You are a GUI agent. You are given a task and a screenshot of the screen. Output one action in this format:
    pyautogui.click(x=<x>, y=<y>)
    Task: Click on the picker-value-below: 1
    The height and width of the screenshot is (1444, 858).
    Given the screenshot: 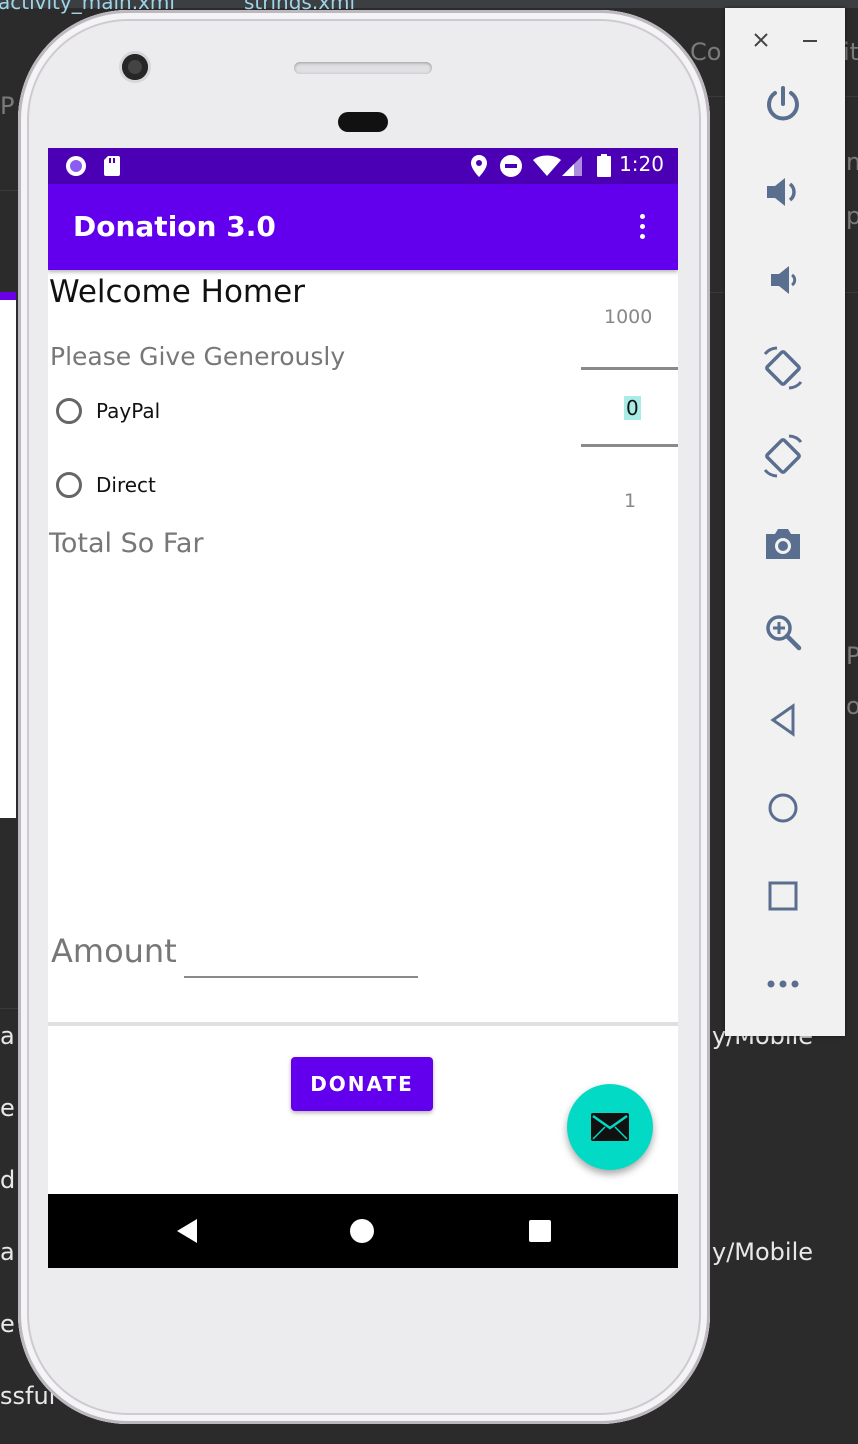 What is the action you would take?
    pyautogui.click(x=630, y=501)
    